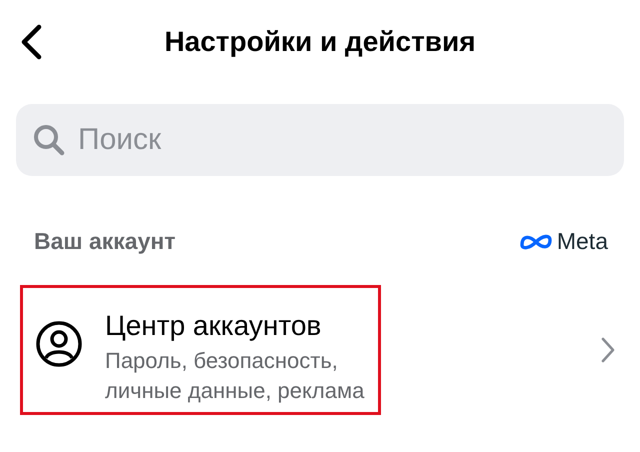 This screenshot has width=640, height=452. I want to click on chevron-icon, so click(608, 350).